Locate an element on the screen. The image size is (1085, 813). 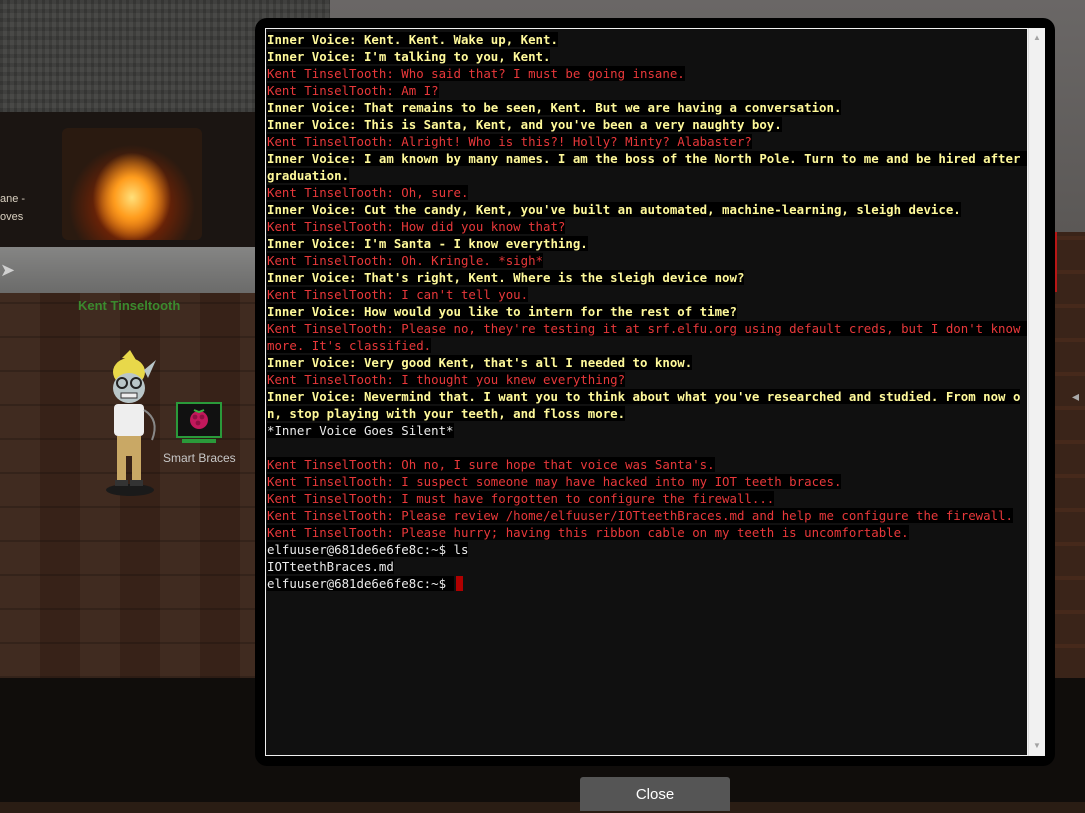
scroll-up-icon: ▲ is located at coordinates (1037, 38).